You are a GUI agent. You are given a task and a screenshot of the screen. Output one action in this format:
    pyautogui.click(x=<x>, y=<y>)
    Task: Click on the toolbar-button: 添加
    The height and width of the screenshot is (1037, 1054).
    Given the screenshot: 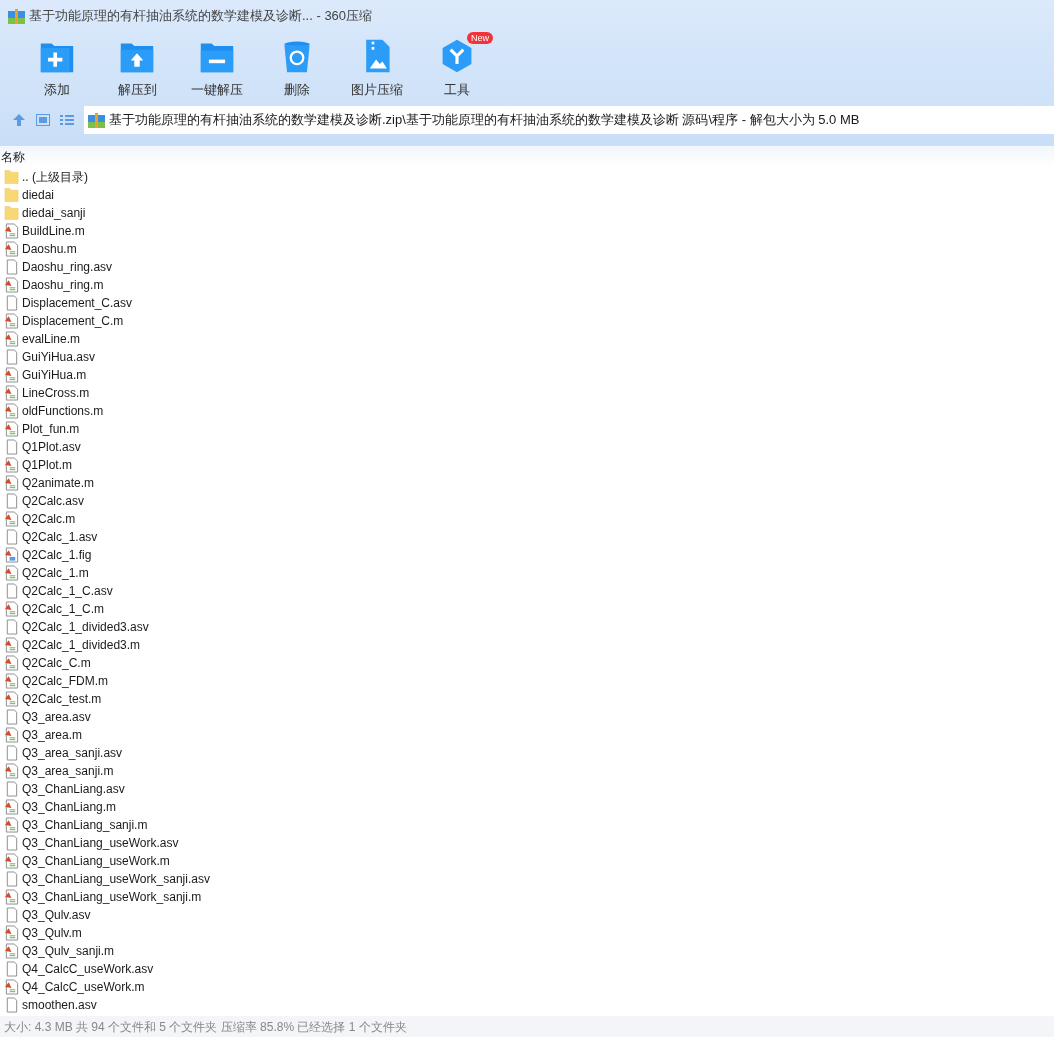 What is the action you would take?
    pyautogui.click(x=57, y=66)
    